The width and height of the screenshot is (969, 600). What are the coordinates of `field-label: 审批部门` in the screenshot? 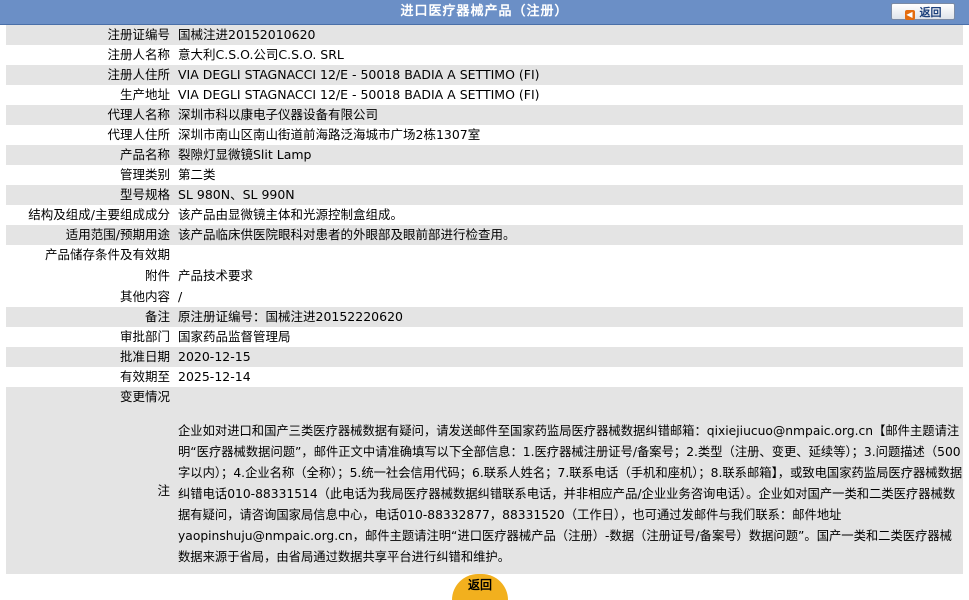 It's located at (90, 337).